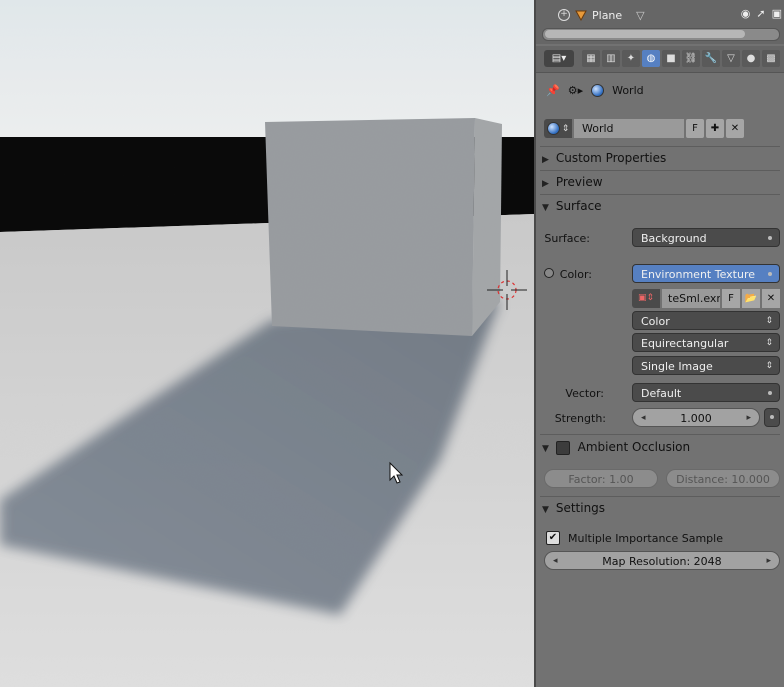 This screenshot has height=687, width=784. What do you see at coordinates (580, 508) in the screenshot?
I see `panel-title: Settings` at bounding box center [580, 508].